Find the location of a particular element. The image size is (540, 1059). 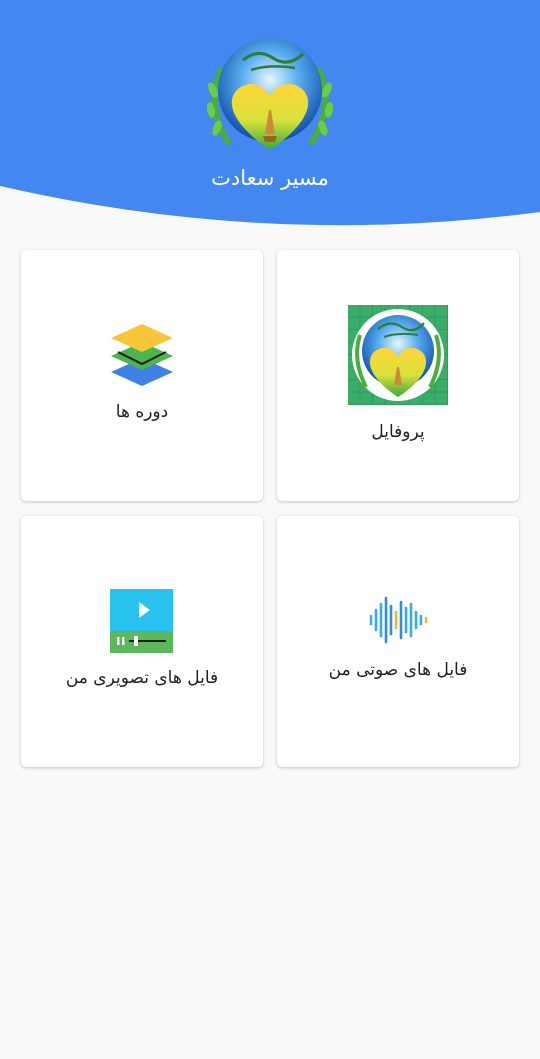

video-files-card: فایل های تصویری من is located at coordinates (142, 641).